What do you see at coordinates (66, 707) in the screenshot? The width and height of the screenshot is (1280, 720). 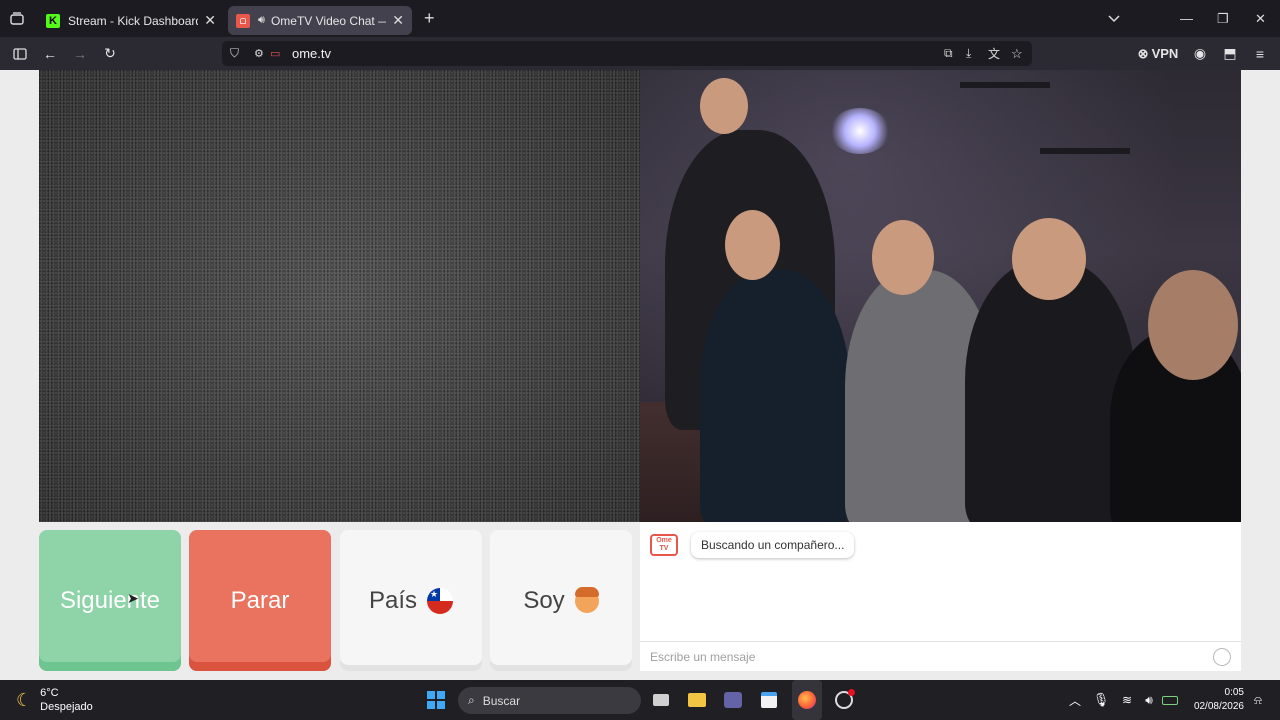 I see `weather-desc: Despejado` at bounding box center [66, 707].